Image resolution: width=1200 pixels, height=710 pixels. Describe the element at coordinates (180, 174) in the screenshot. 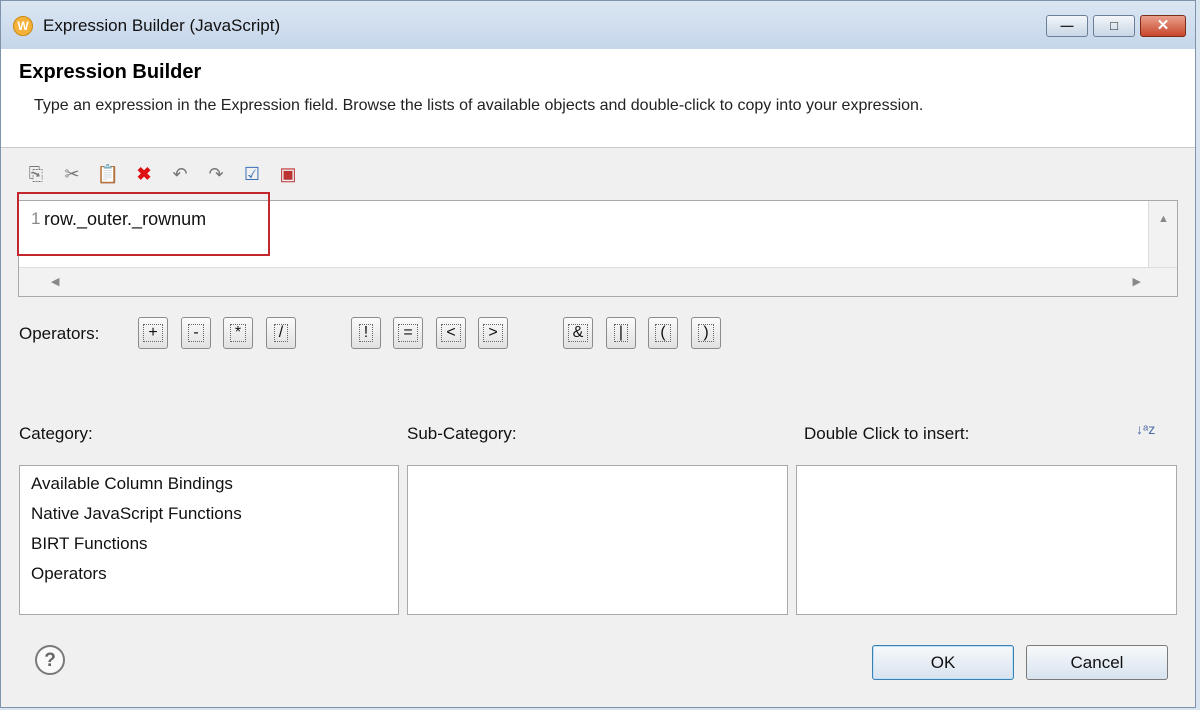

I see `undo-icon: ↶` at that location.